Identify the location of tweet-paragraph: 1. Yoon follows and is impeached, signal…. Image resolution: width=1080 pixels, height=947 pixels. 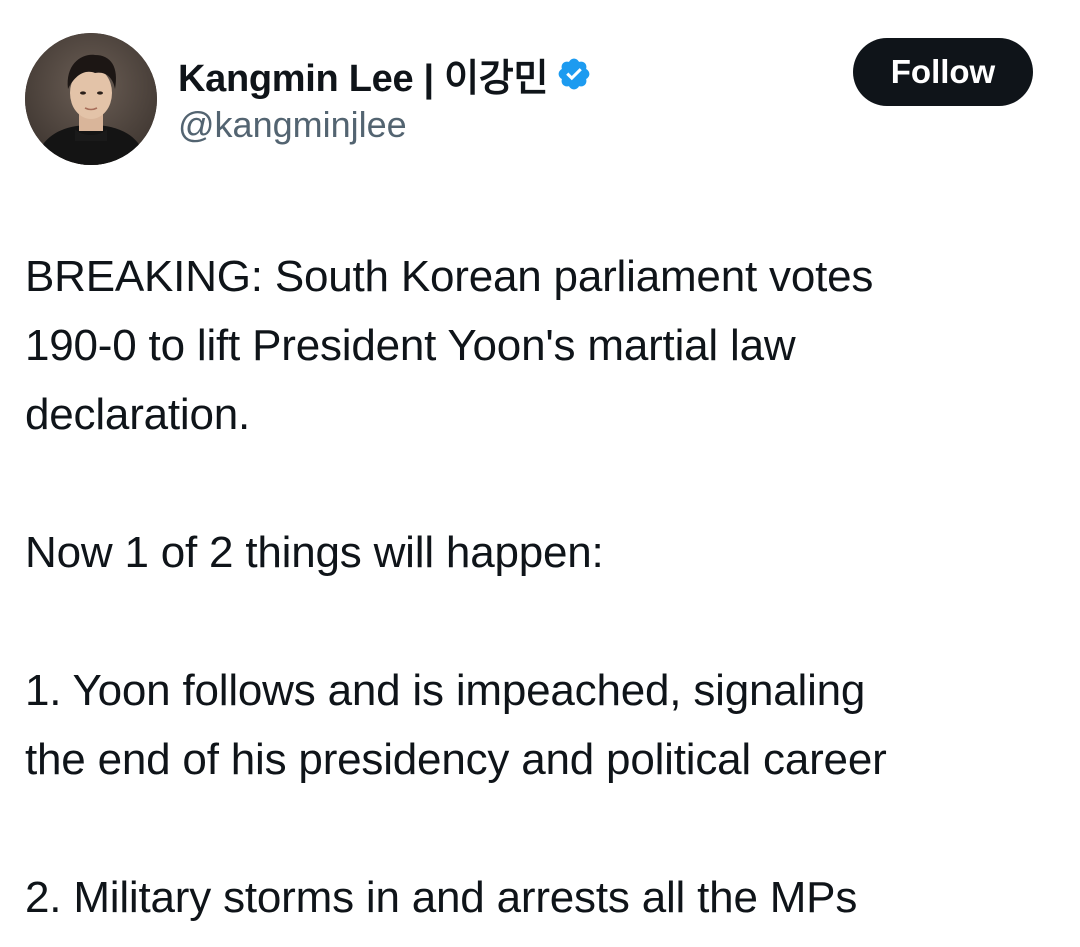
(456, 725).